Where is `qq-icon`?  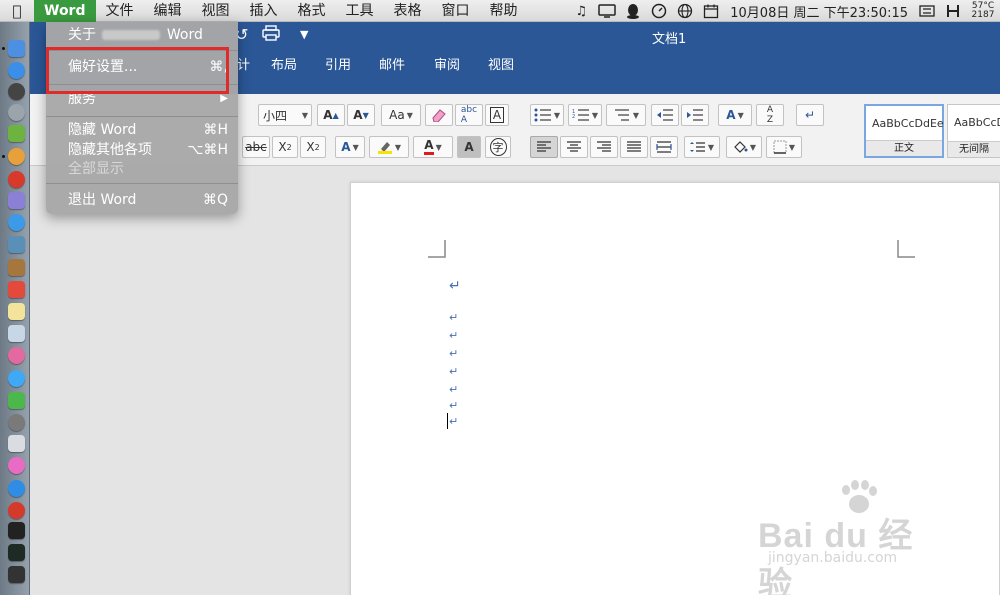
qq-icon is located at coordinates (633, 11).